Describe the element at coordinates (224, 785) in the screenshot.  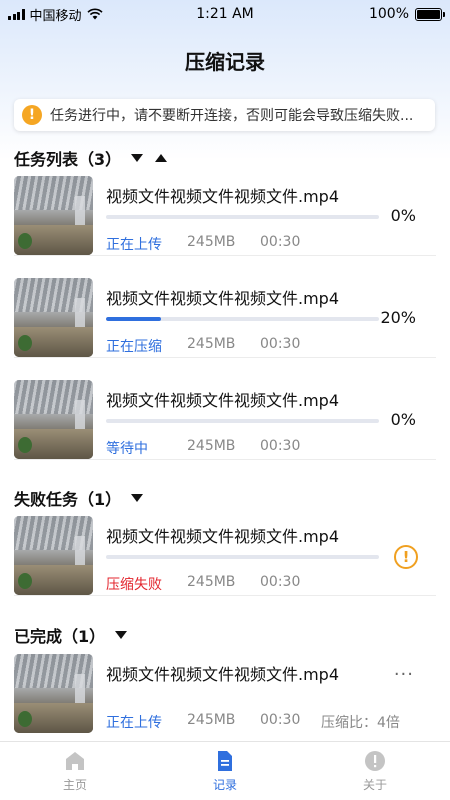
I see `tab-records-label: 记录` at that location.